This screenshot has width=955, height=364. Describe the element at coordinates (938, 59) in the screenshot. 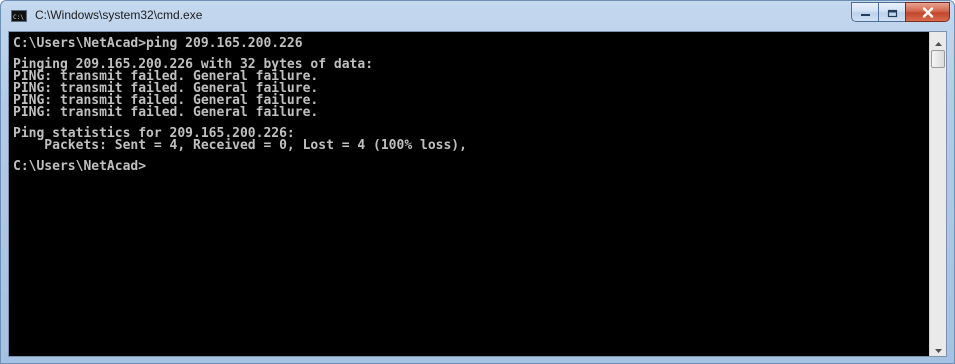

I see `scroll-thumb` at that location.